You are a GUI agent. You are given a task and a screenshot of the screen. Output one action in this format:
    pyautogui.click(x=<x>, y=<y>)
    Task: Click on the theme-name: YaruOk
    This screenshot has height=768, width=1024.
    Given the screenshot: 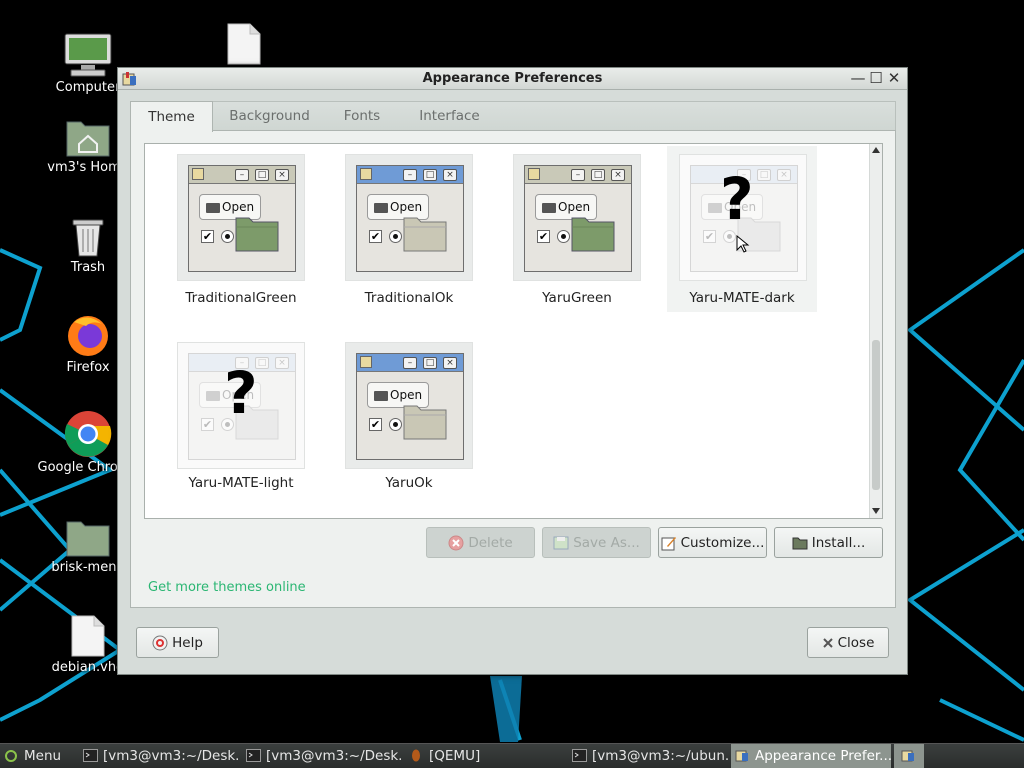 What is the action you would take?
    pyautogui.click(x=409, y=483)
    